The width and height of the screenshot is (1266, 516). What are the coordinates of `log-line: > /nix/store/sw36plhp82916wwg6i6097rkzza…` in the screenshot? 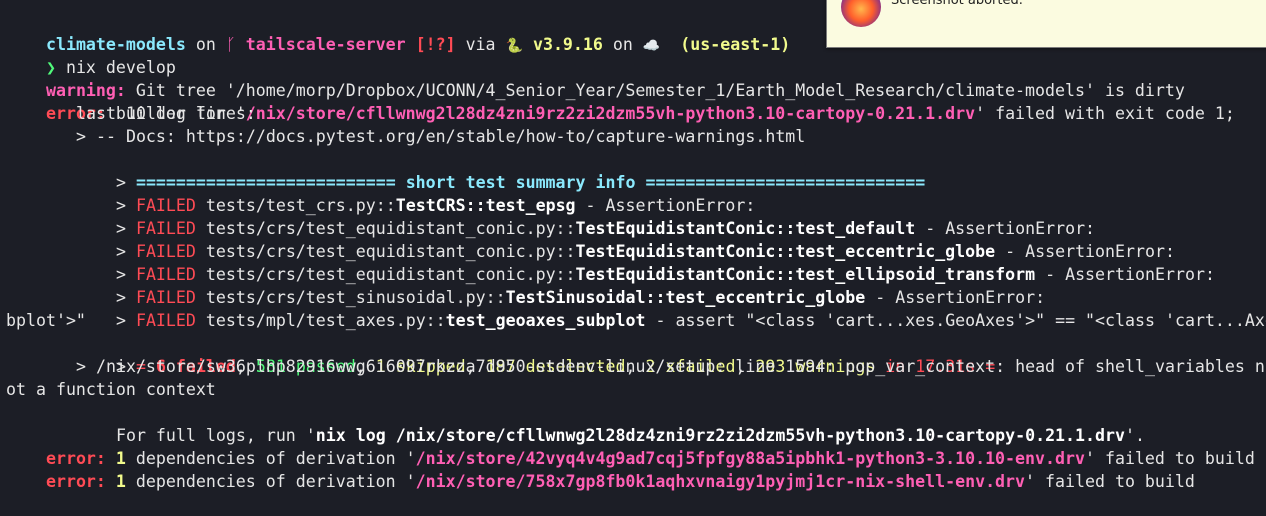 It's located at (670, 366).